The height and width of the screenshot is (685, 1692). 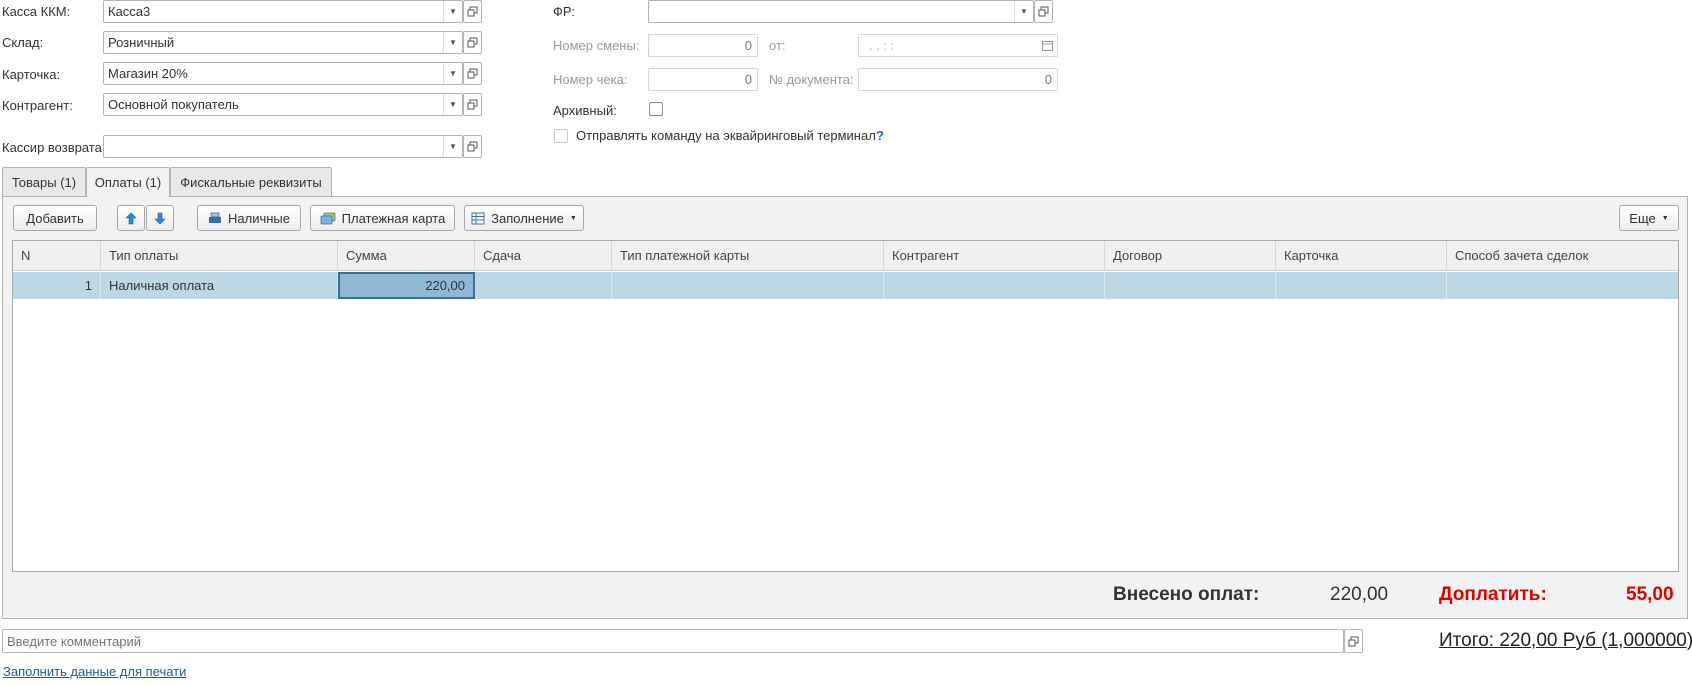 I want to click on check-label: Номер чека:, so click(x=590, y=79).